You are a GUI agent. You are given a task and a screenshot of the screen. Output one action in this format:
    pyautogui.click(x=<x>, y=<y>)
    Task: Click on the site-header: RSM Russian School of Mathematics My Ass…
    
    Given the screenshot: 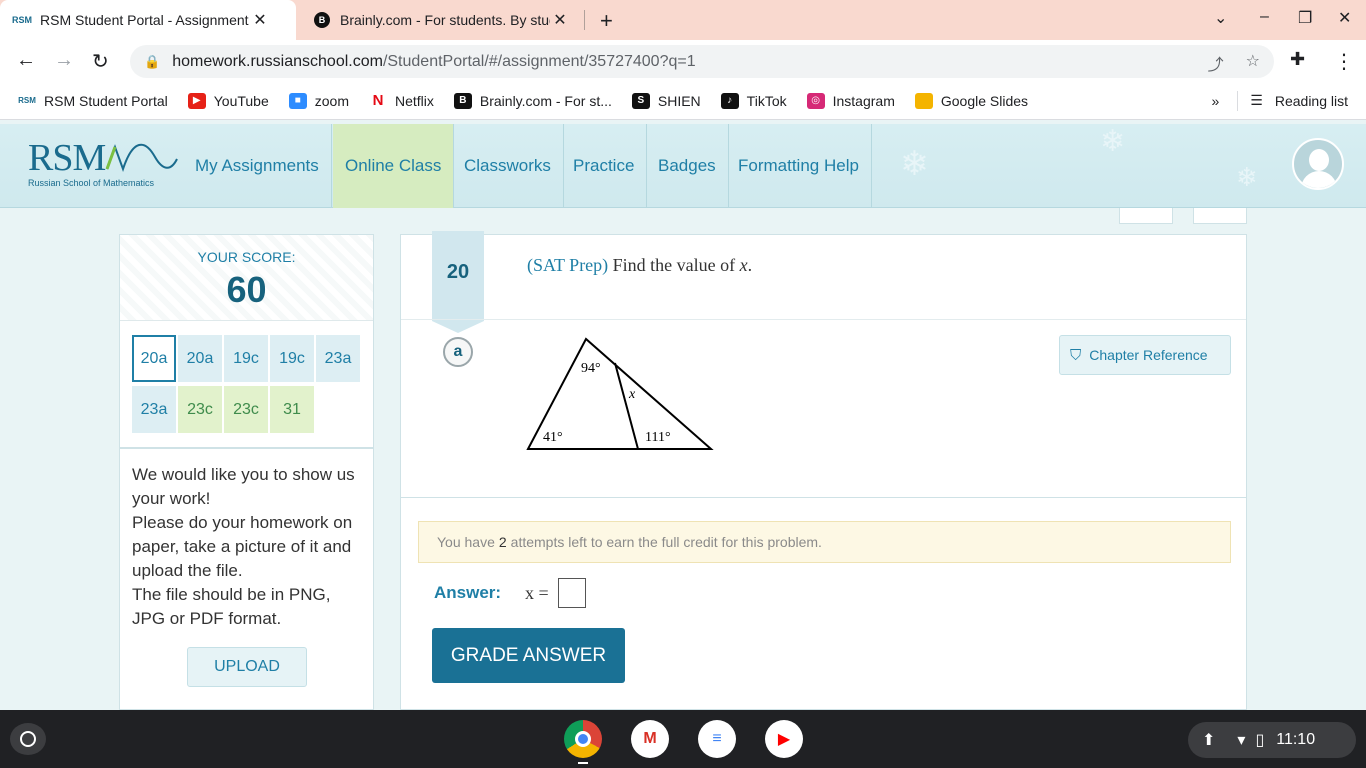 What is the action you would take?
    pyautogui.click(x=683, y=166)
    